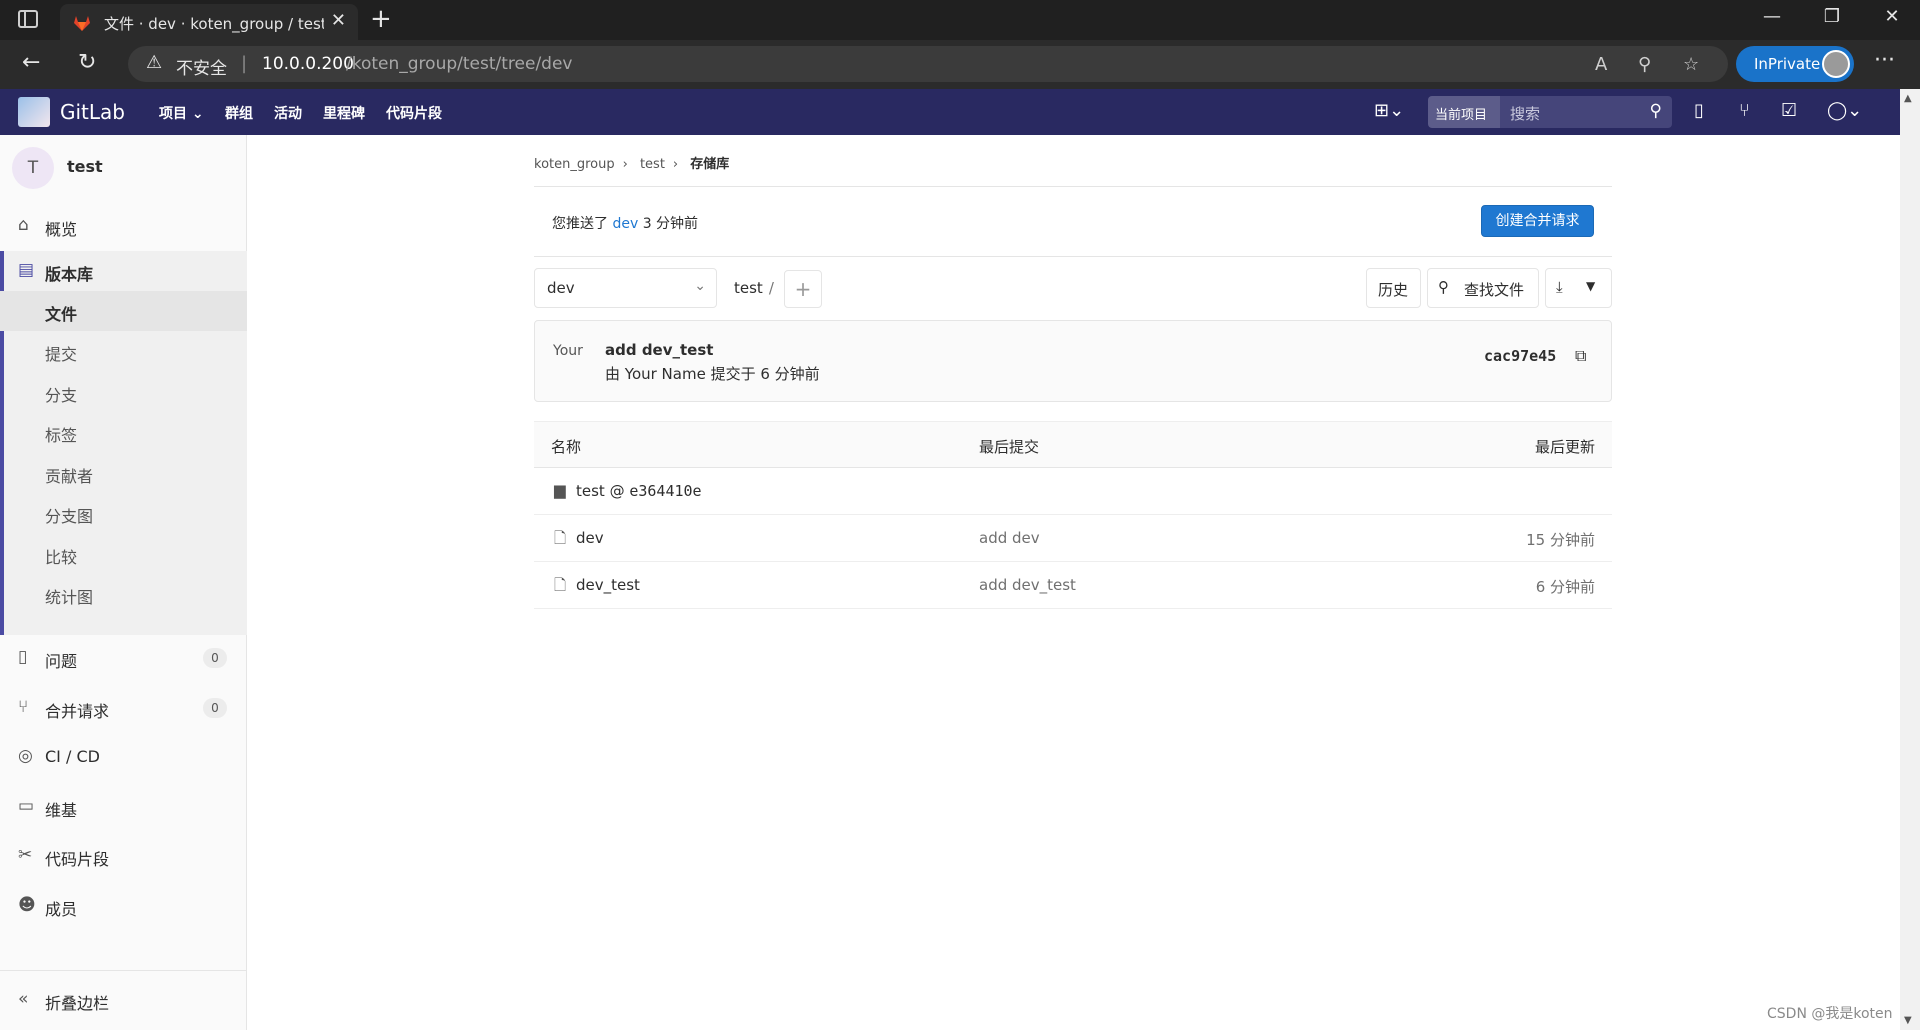 Image resolution: width=1920 pixels, height=1030 pixels. I want to click on watermark: CSDN @我是koten, so click(1830, 1014).